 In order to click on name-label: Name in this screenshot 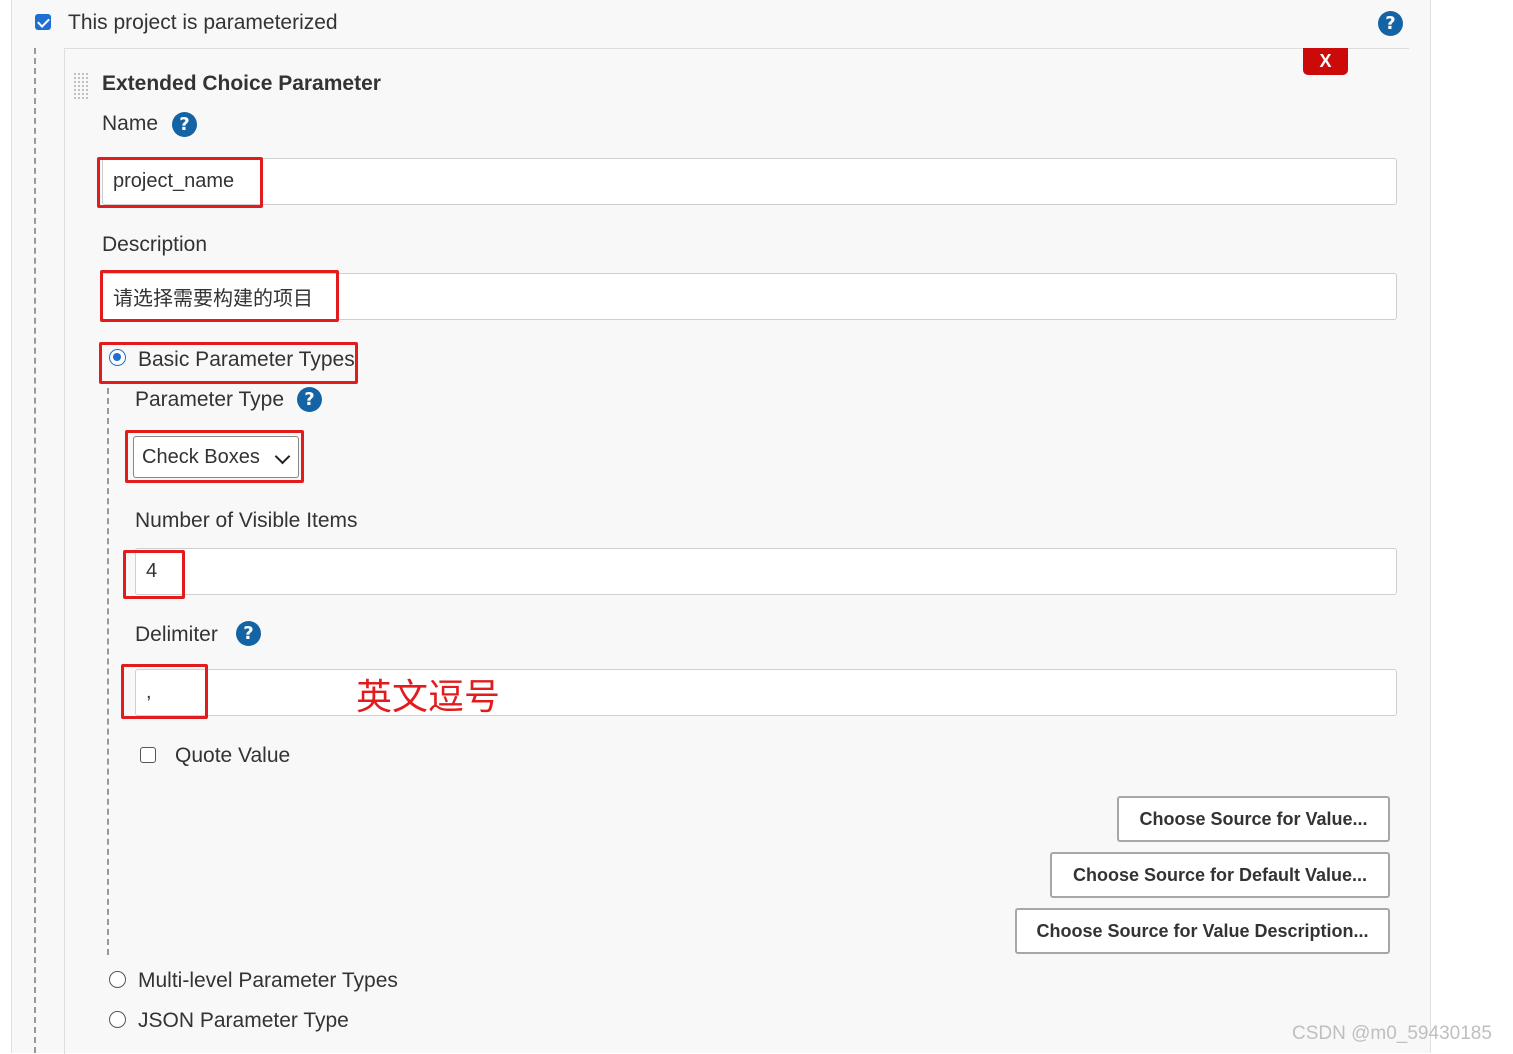, I will do `click(130, 123)`.